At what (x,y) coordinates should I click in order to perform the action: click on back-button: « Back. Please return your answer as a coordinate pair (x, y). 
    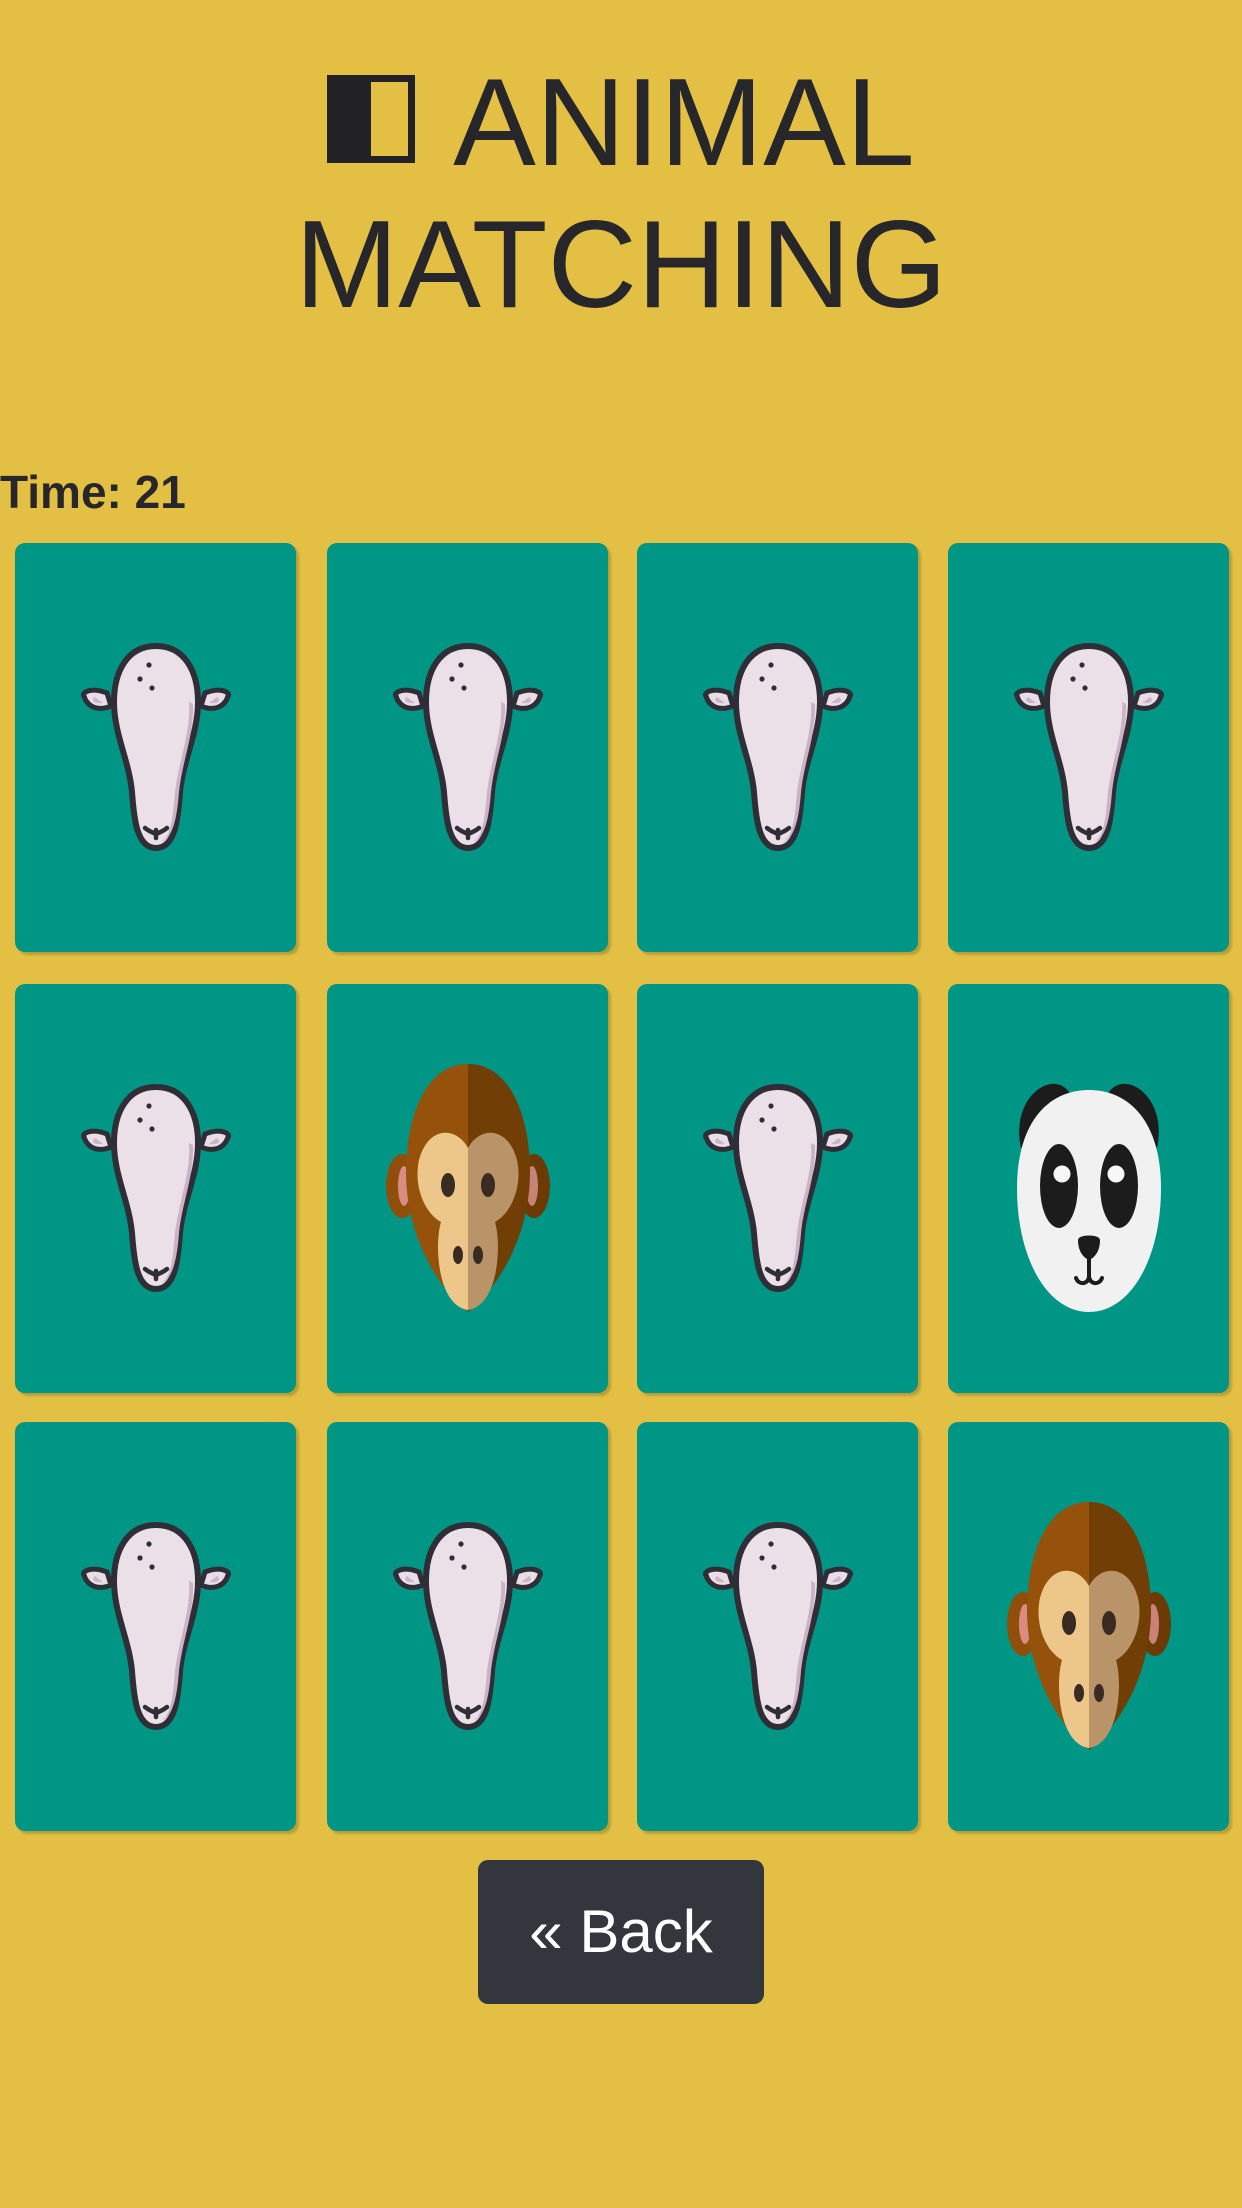
    Looking at the image, I should click on (621, 1932).